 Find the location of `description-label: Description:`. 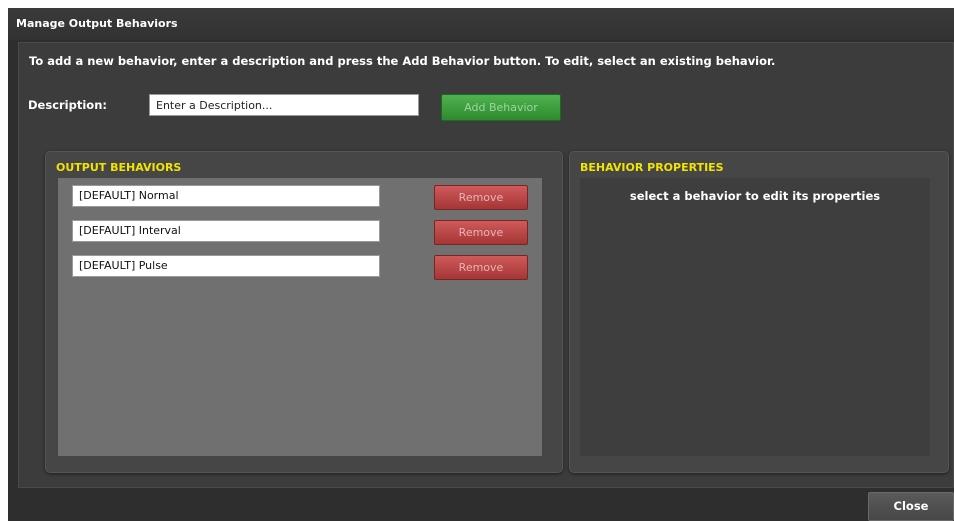

description-label: Description: is located at coordinates (67, 105).